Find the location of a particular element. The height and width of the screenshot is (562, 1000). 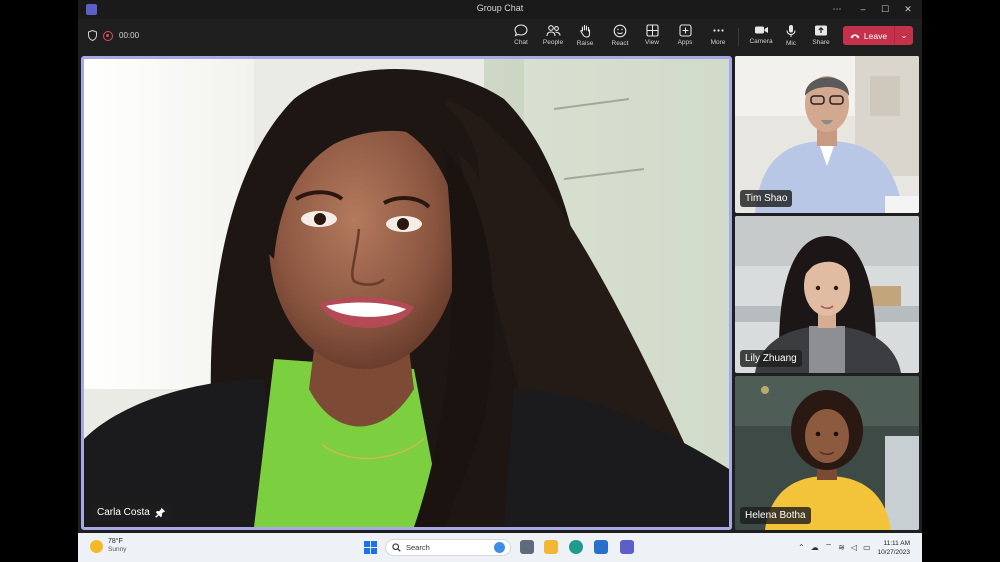

onedrive-icon: ☁ is located at coordinates (815, 547).